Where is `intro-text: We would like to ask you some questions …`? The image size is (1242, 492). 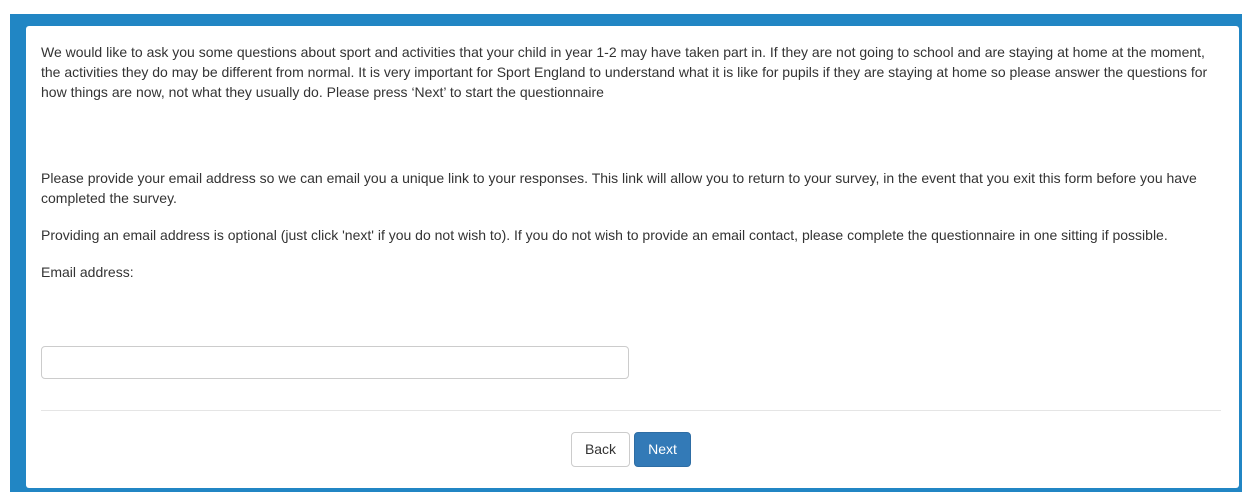 intro-text: We would like to ask you some questions … is located at coordinates (624, 72).